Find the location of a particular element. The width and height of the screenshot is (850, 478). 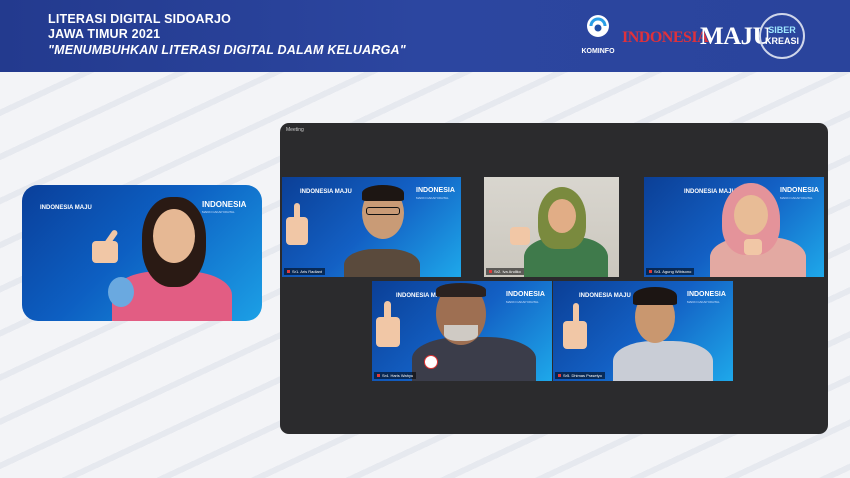

meeting-window-label: Meeting is located at coordinates (295, 130).